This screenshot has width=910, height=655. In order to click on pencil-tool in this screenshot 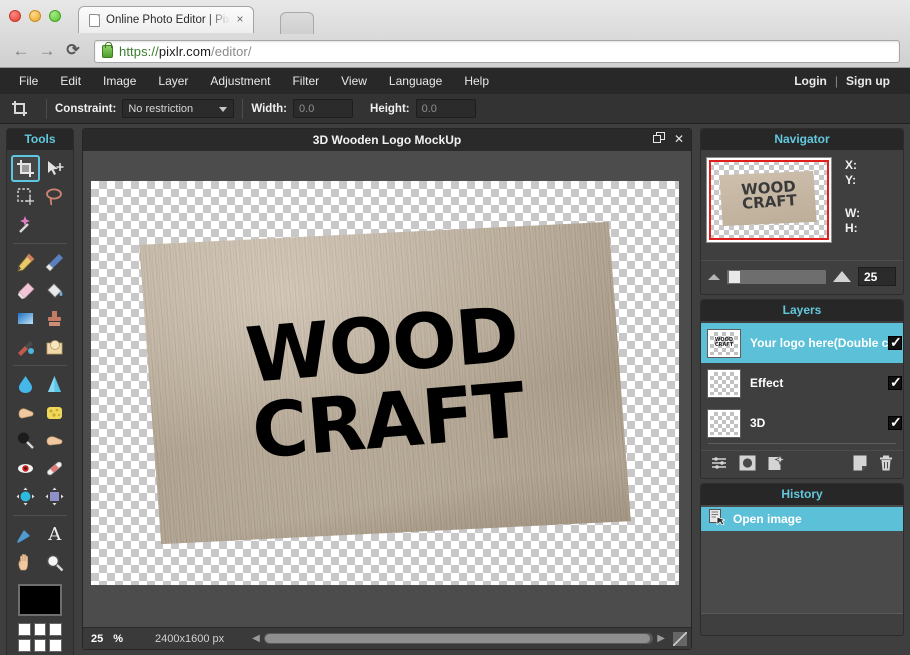, I will do `click(25, 262)`.